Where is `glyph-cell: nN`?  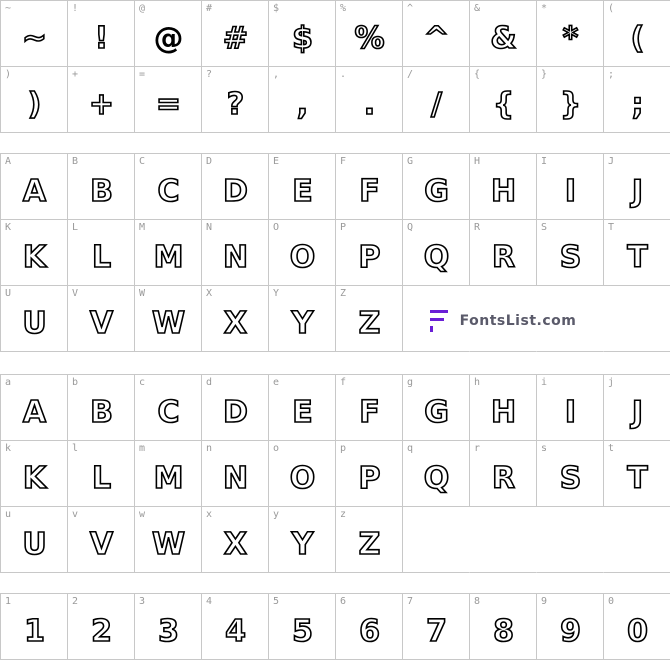 glyph-cell: nN is located at coordinates (235, 473).